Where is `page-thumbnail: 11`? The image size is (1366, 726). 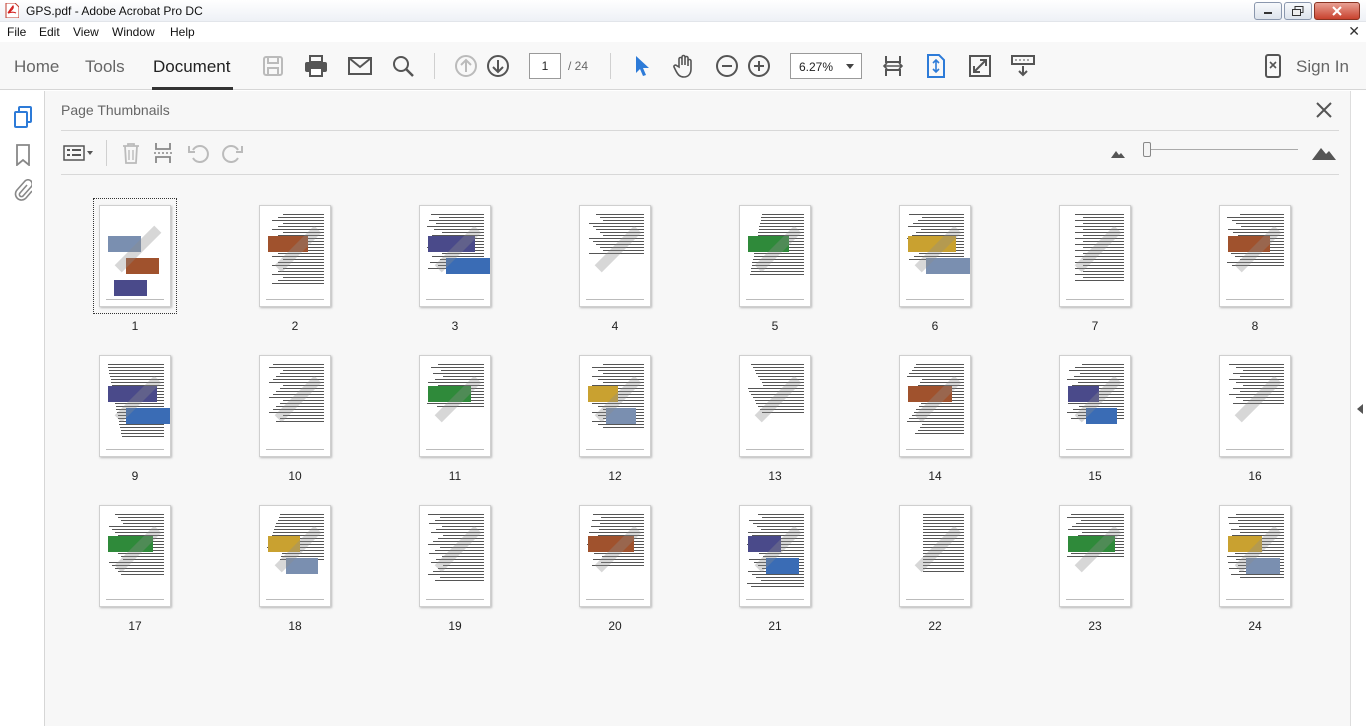 page-thumbnail: 11 is located at coordinates (455, 417).